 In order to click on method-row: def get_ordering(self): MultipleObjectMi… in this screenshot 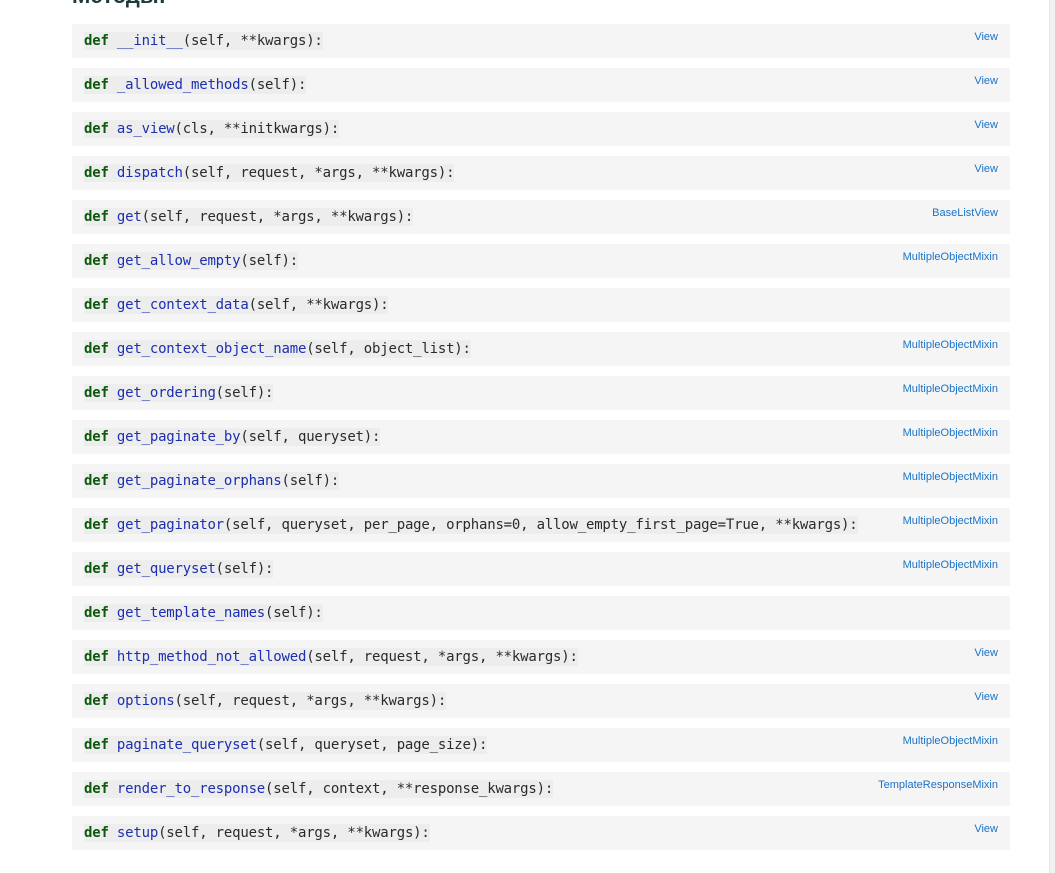, I will do `click(541, 393)`.